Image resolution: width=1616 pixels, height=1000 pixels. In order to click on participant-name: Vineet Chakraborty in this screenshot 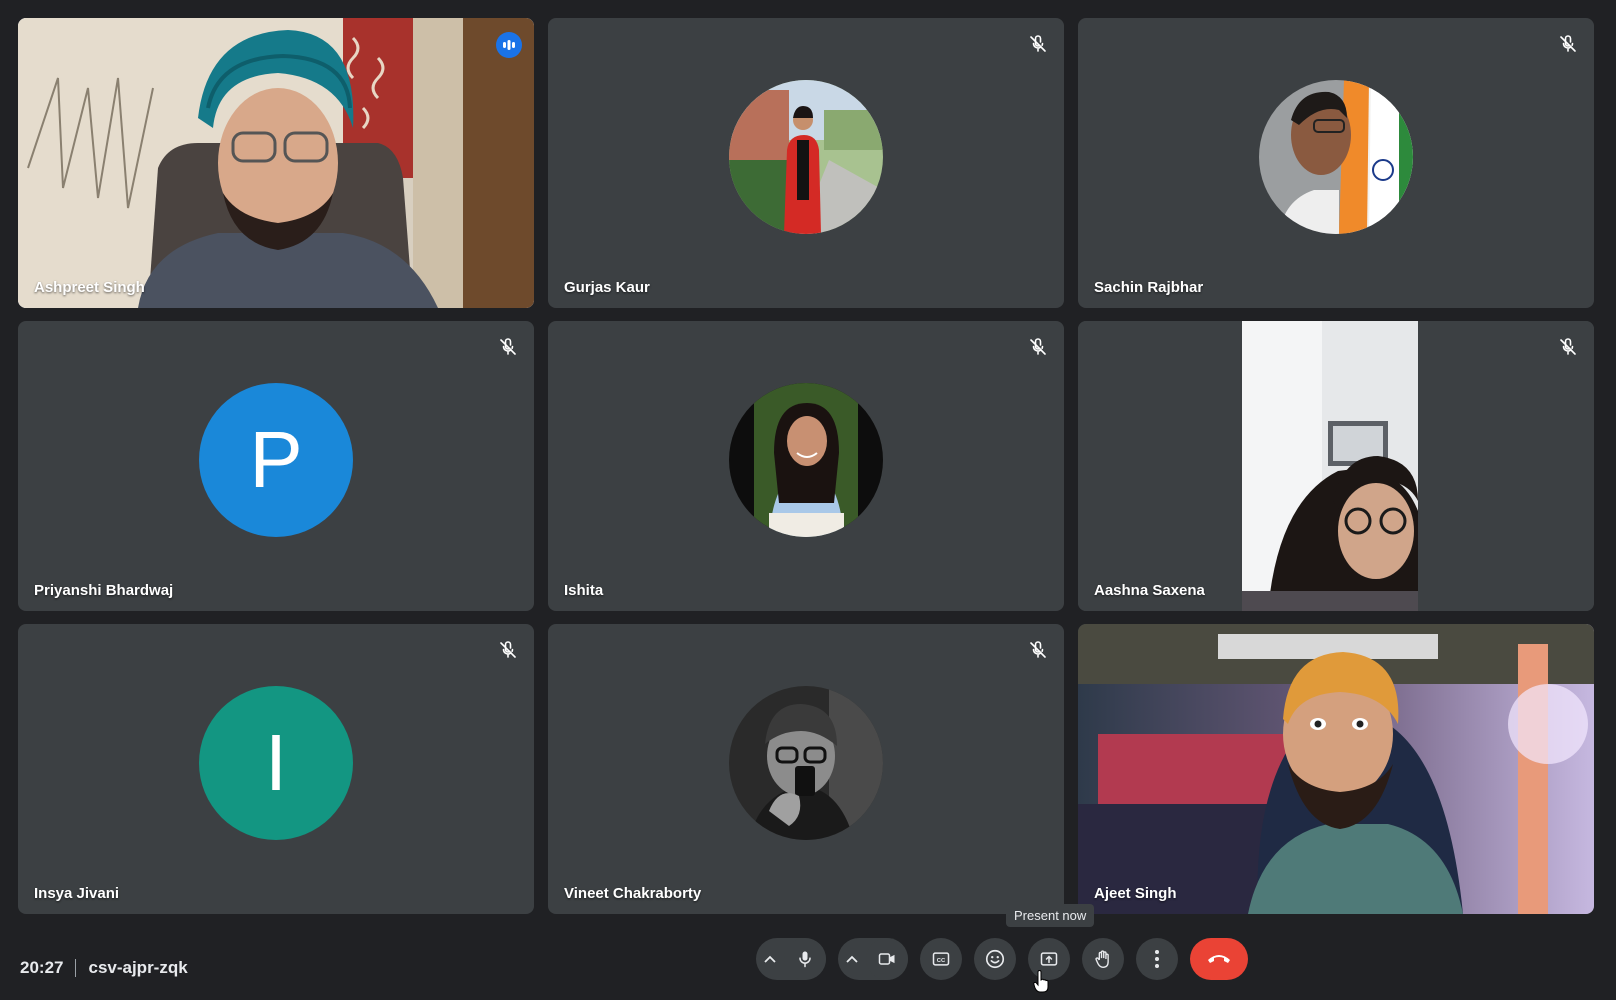, I will do `click(633, 893)`.